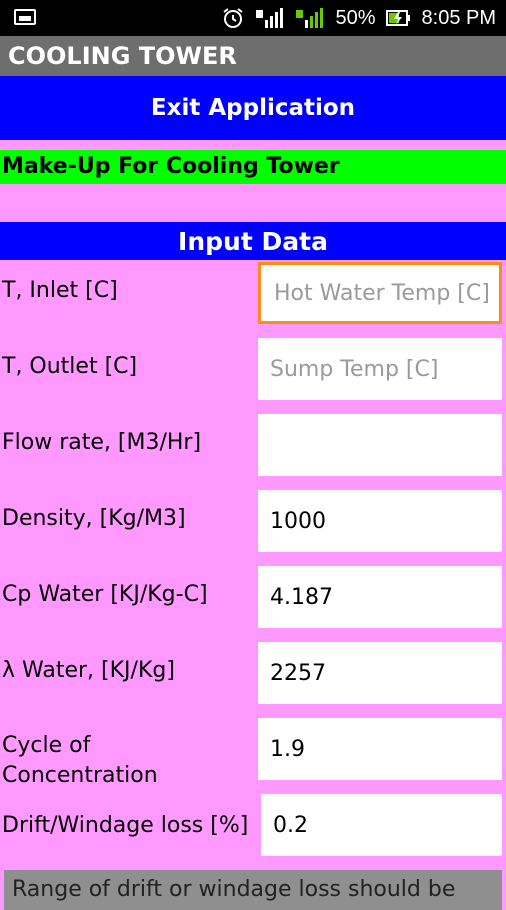  What do you see at coordinates (380, 673) in the screenshot?
I see `lambda-water-input` at bounding box center [380, 673].